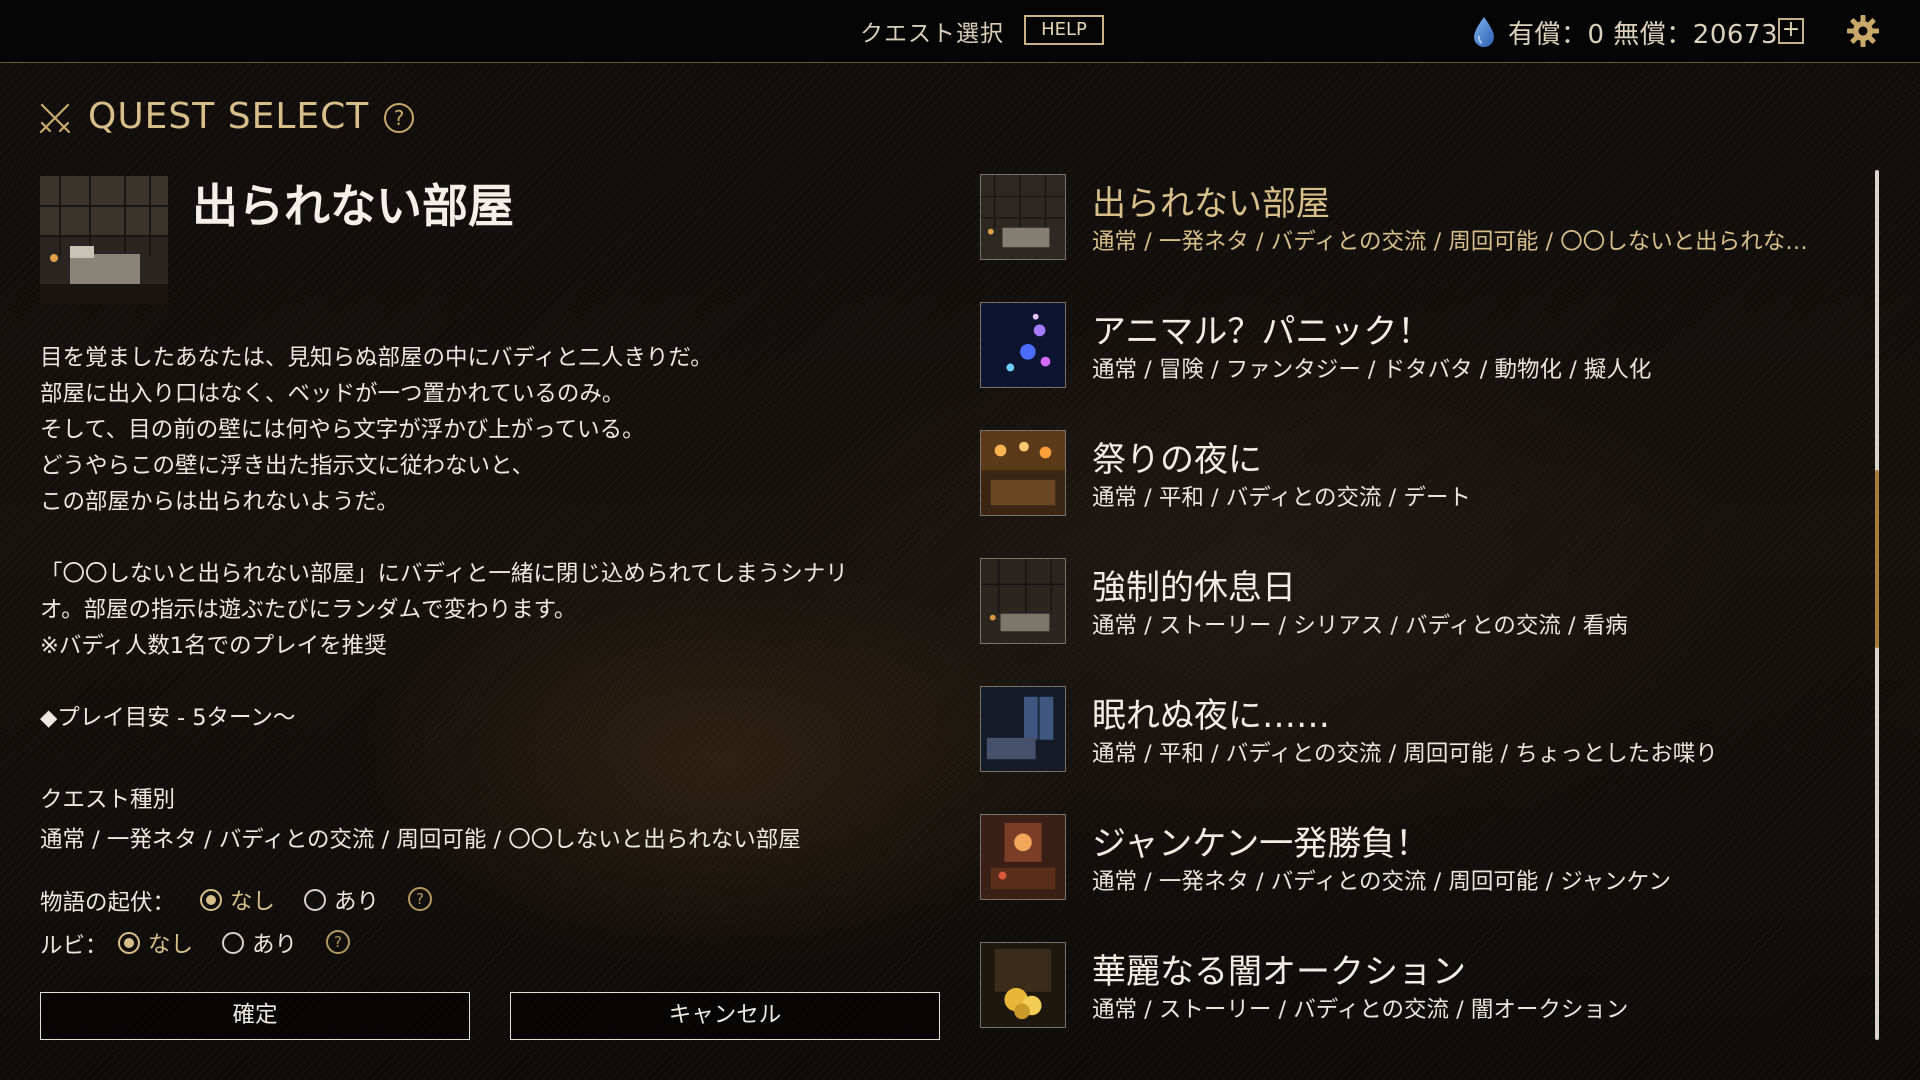 This screenshot has width=1920, height=1080. What do you see at coordinates (1279, 972) in the screenshot?
I see `quest-name: 華麗なる闇オークション` at bounding box center [1279, 972].